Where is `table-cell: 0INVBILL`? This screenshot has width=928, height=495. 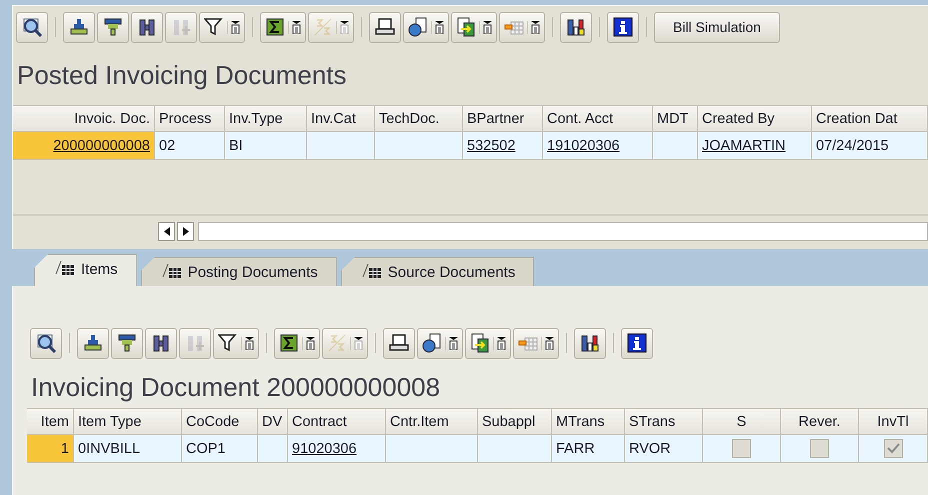
table-cell: 0INVBILL is located at coordinates (128, 449).